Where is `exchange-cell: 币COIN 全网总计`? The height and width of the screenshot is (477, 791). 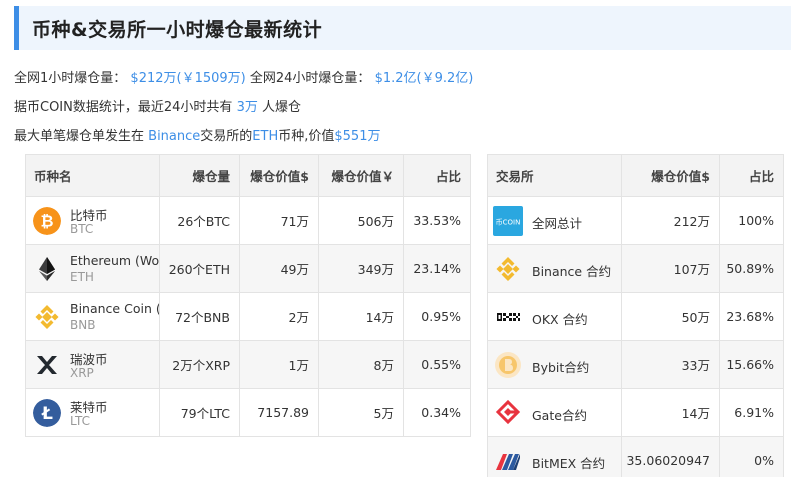
exchange-cell: 币COIN 全网总计 is located at coordinates (554, 220).